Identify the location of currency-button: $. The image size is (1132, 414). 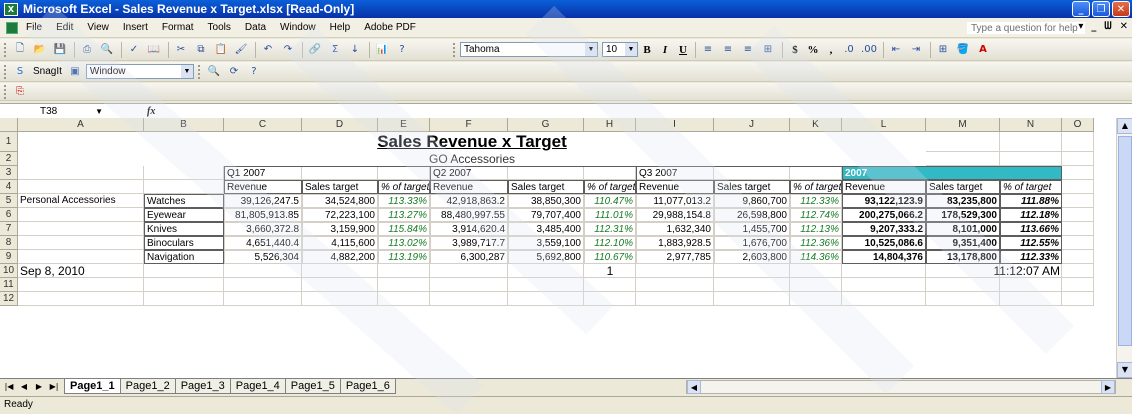
(795, 50).